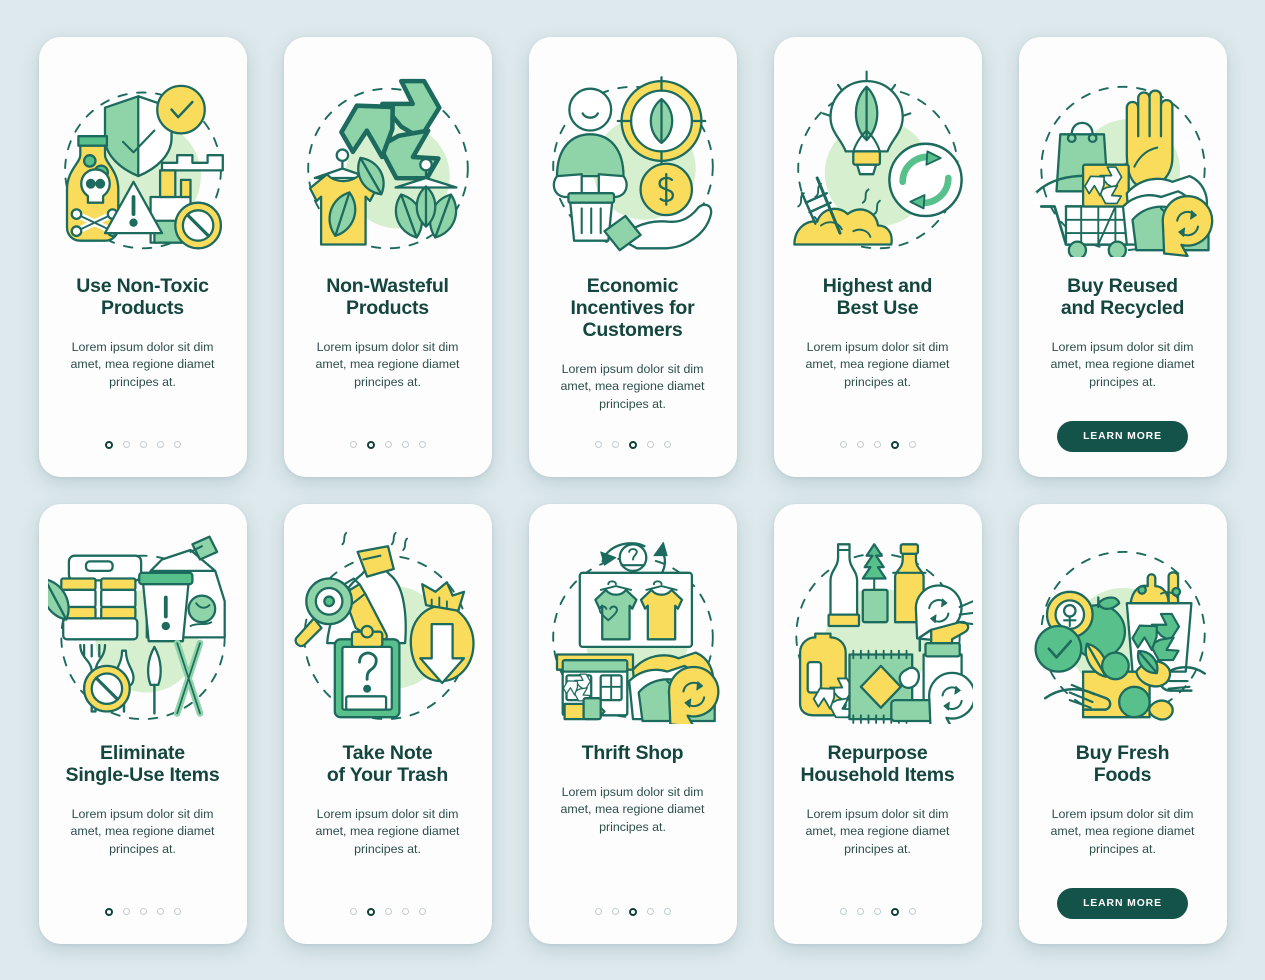  I want to click on card-title: Repurpose Household Items, so click(877, 764).